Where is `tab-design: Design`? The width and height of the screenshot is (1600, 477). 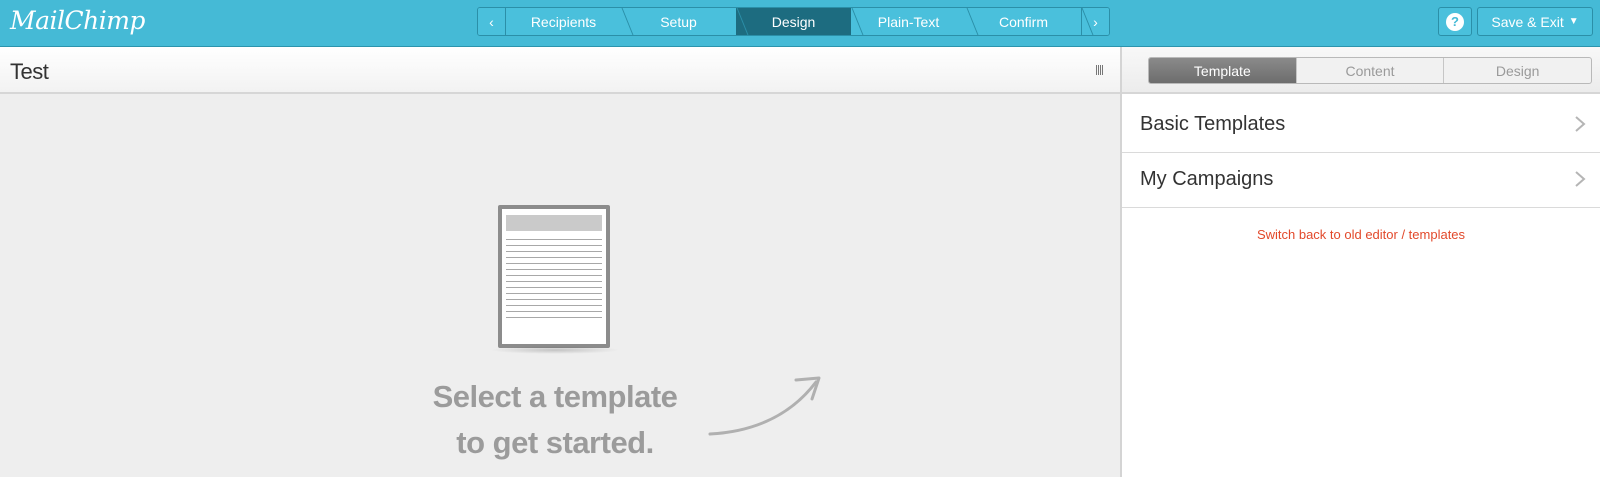 tab-design: Design is located at coordinates (1517, 70).